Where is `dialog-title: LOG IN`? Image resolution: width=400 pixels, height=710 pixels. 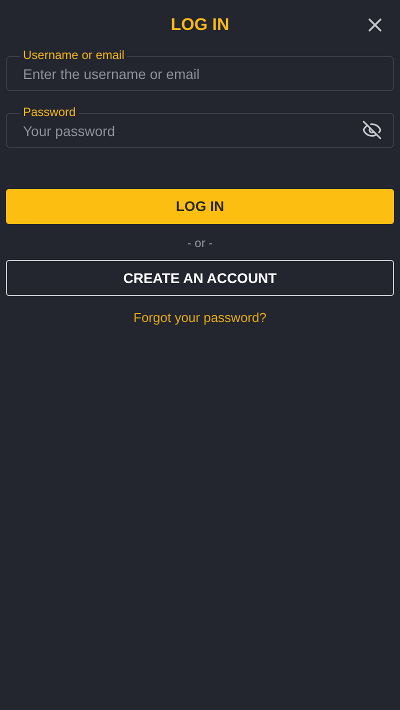 dialog-title: LOG IN is located at coordinates (200, 25).